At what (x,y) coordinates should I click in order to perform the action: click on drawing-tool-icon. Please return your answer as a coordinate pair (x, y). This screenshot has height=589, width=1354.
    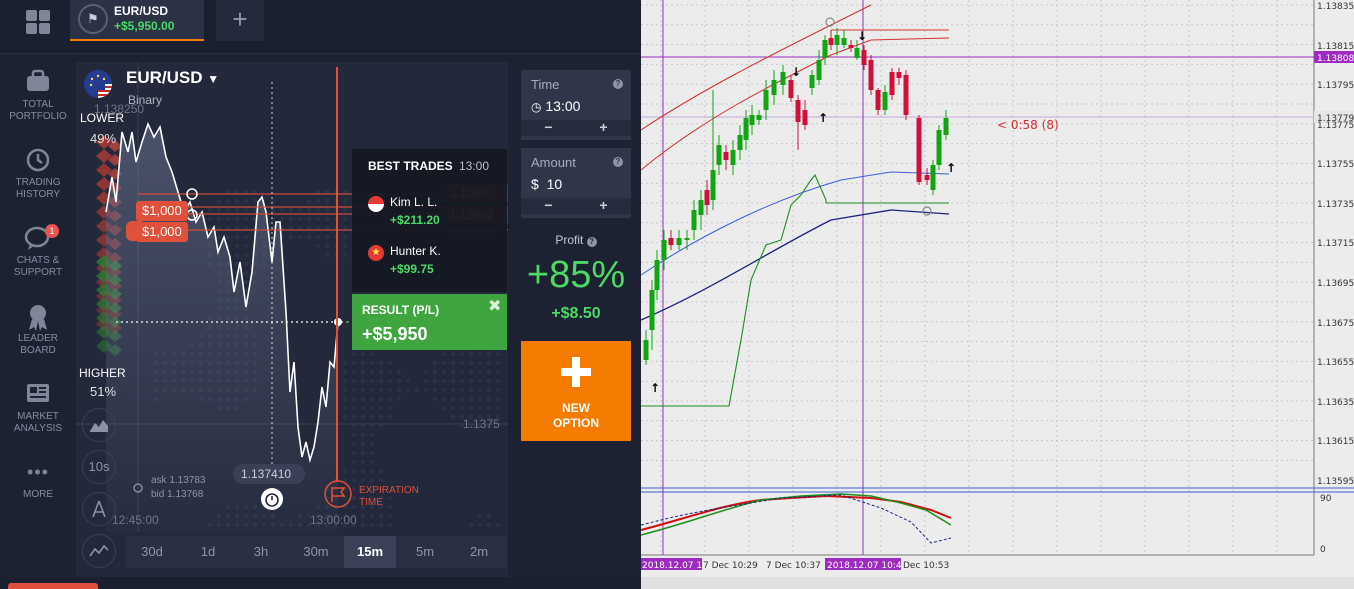
    Looking at the image, I should click on (99, 509).